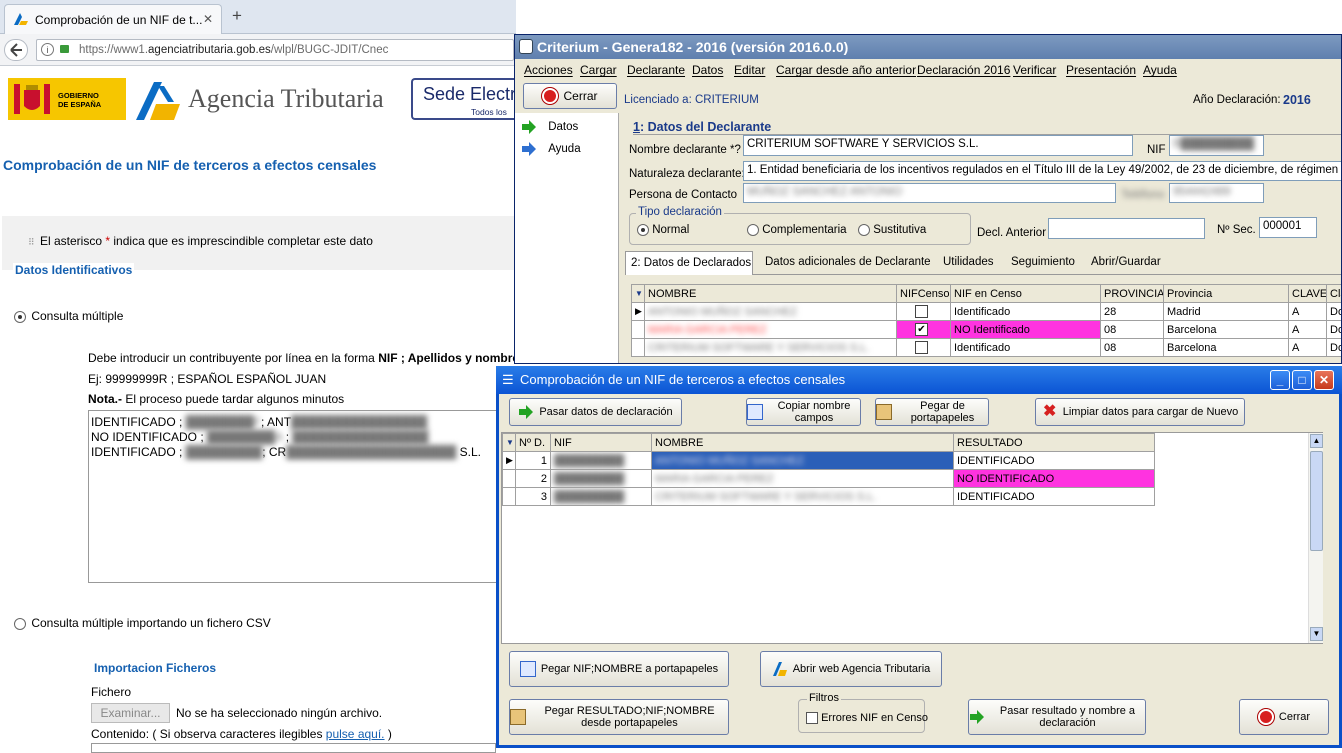 The height and width of the screenshot is (753, 1342). What do you see at coordinates (237, 16) in the screenshot?
I see `new-tab-button: +` at bounding box center [237, 16].